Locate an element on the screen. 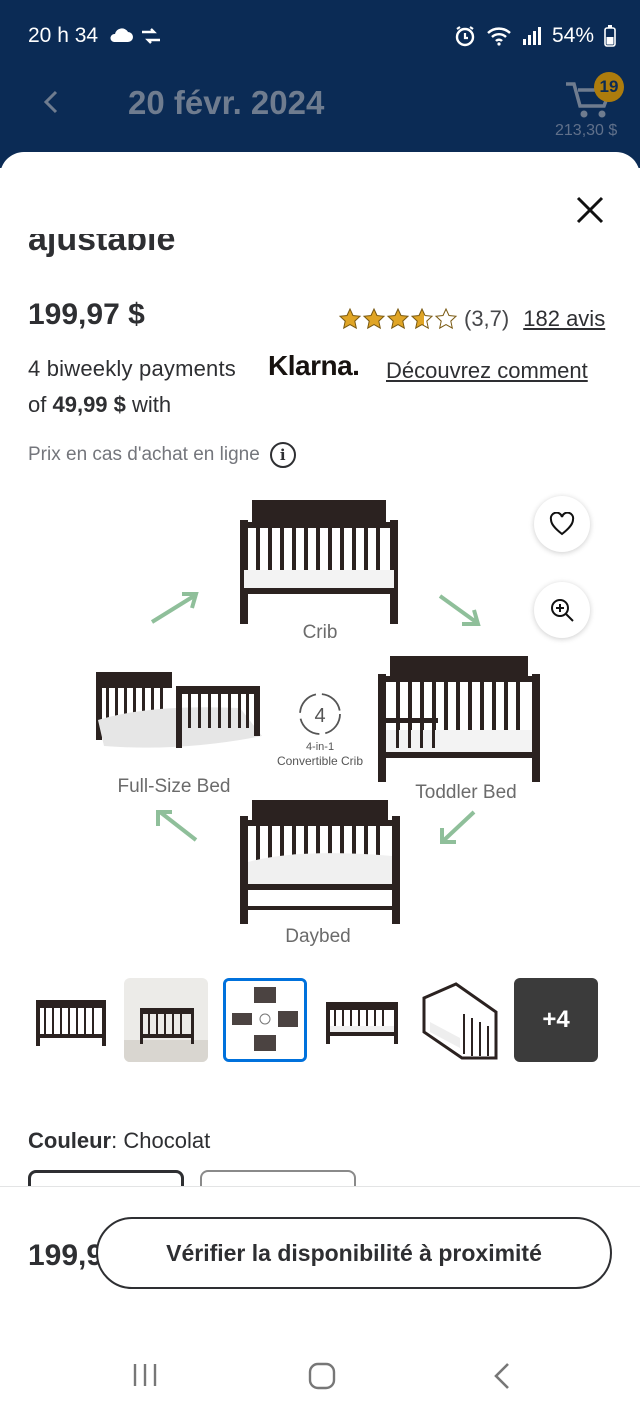 This screenshot has width=640, height=1422. product-price: 199,97 $ is located at coordinates (86, 314).